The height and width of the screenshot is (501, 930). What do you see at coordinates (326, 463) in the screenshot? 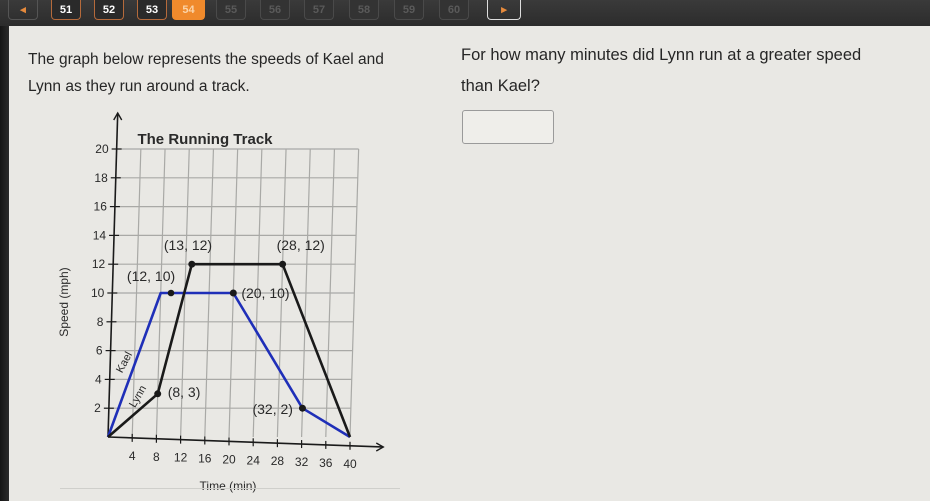
I see `x-tick-label: 36` at bounding box center [326, 463].